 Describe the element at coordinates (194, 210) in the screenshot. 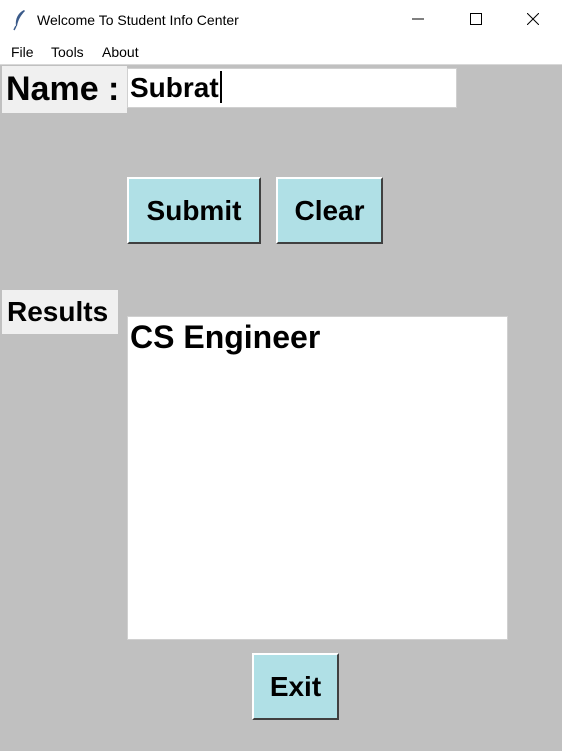

I see `submit-button: Submit` at that location.